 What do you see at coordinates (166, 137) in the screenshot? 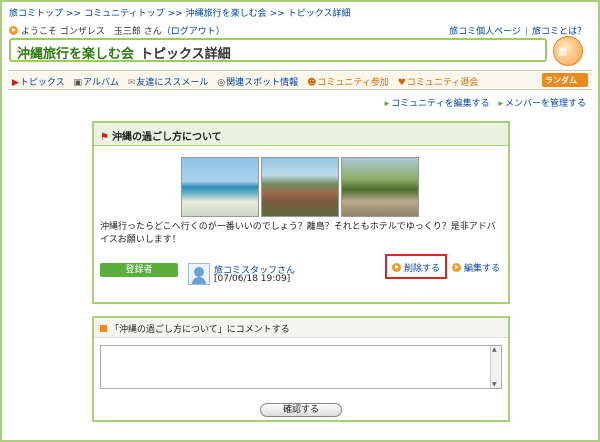
I see `topic-title: 沖縄の過ごし方について` at bounding box center [166, 137].